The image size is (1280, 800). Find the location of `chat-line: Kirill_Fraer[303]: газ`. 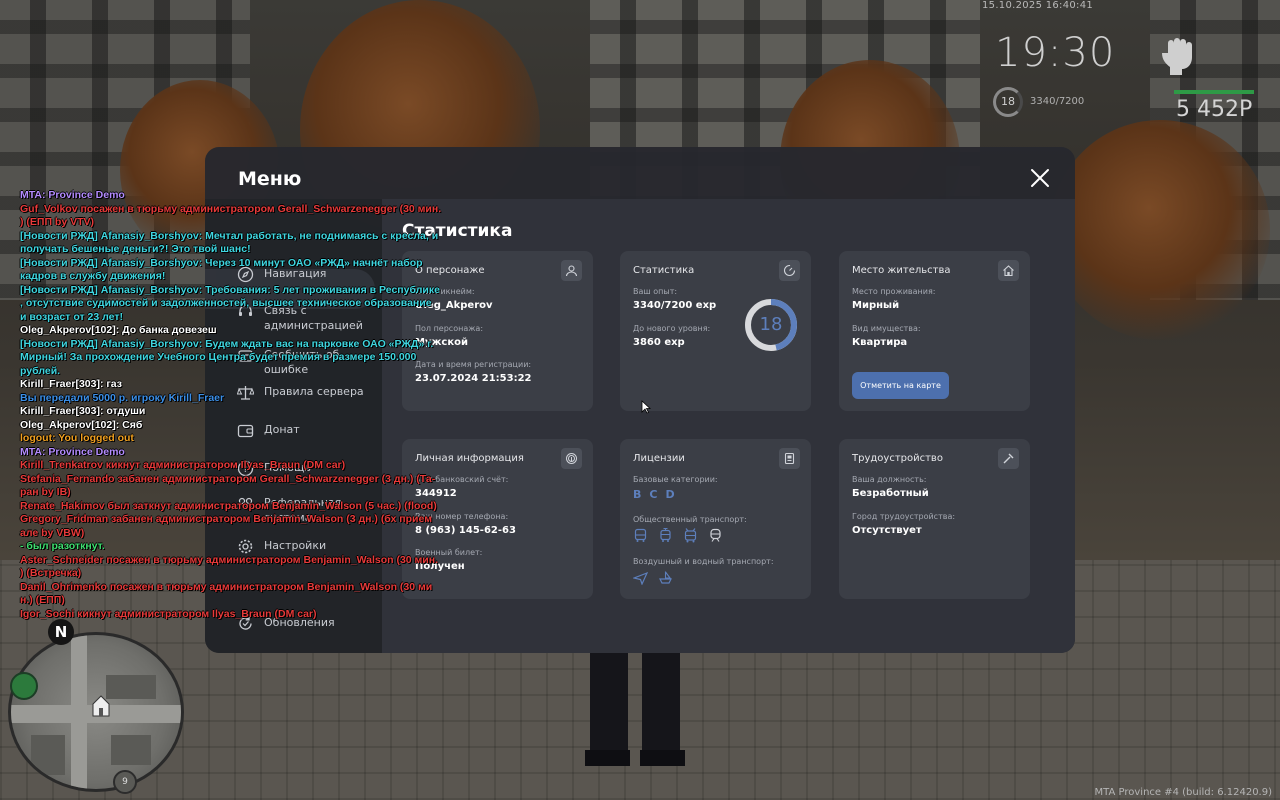

chat-line: Kirill_Fraer[303]: газ is located at coordinates (71, 384).